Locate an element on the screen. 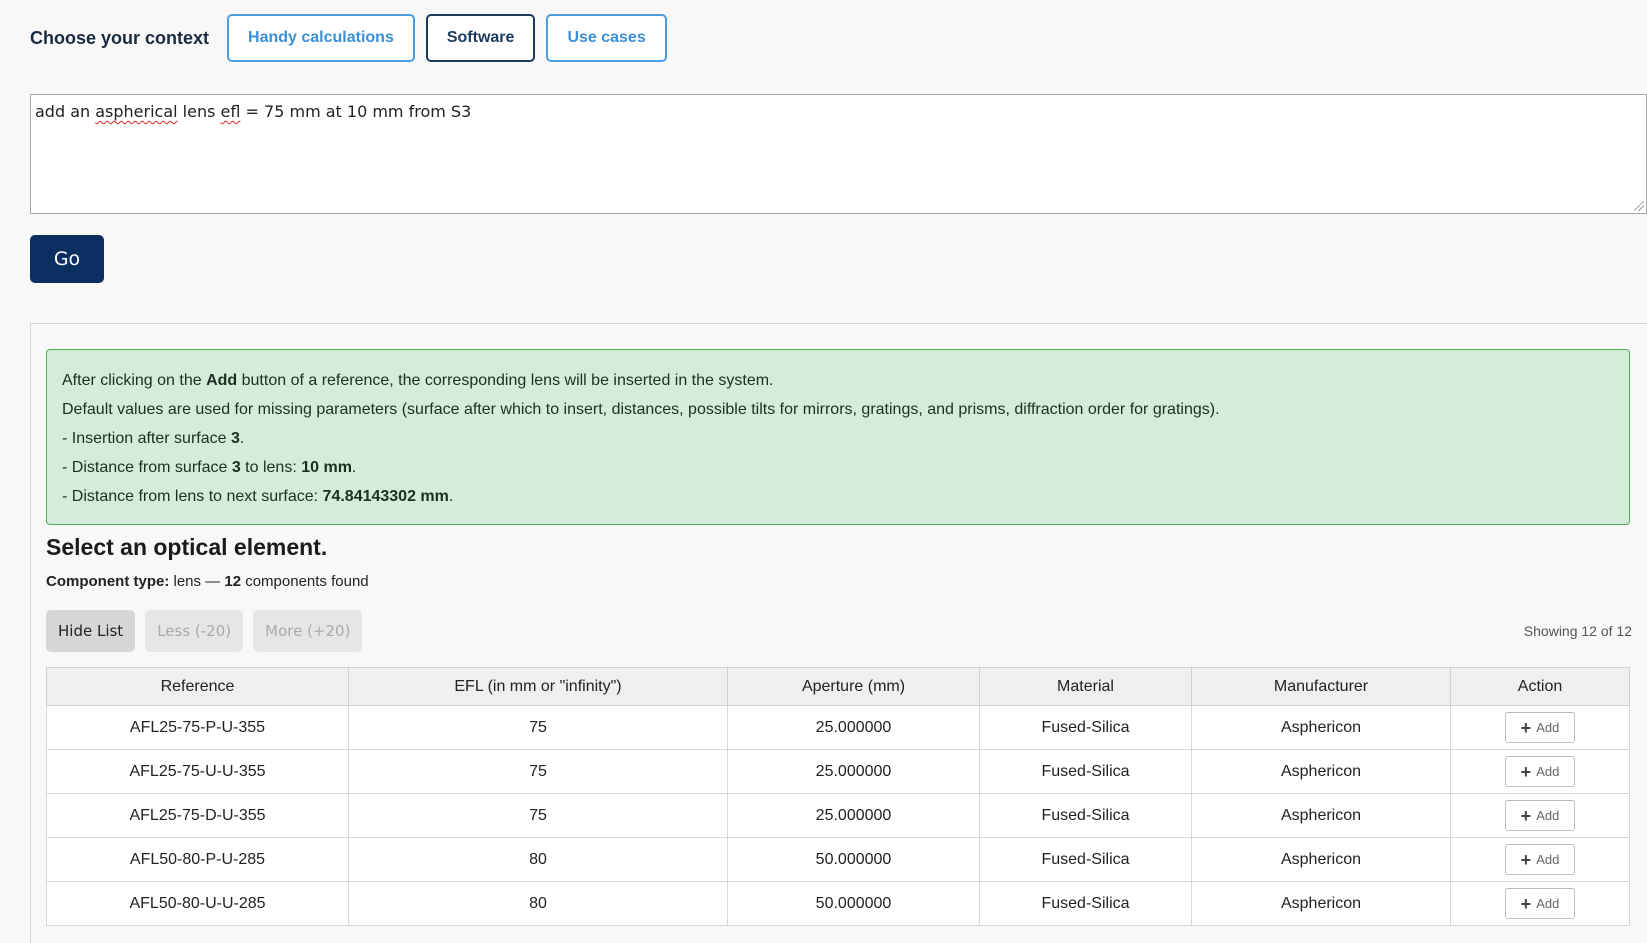 The height and width of the screenshot is (943, 1647). misspelled-word: aspherical is located at coordinates (136, 111).